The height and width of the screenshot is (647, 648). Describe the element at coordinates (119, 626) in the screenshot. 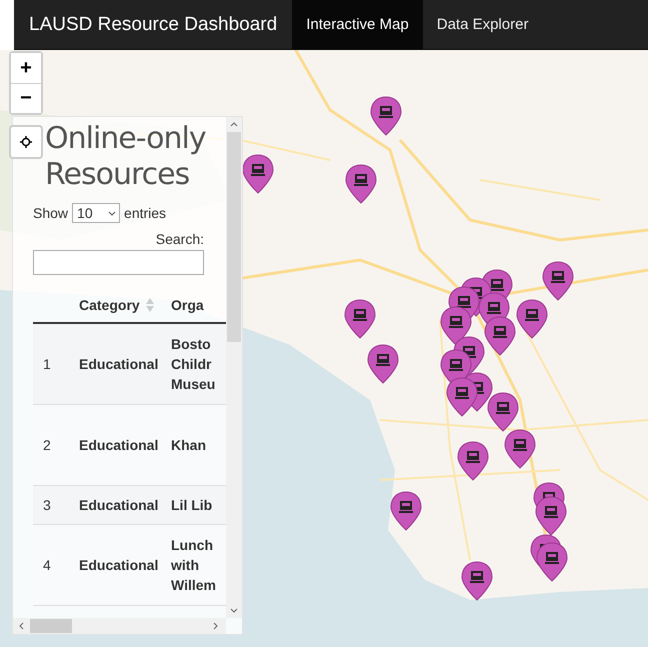

I see `horizontal-scrollbar` at that location.